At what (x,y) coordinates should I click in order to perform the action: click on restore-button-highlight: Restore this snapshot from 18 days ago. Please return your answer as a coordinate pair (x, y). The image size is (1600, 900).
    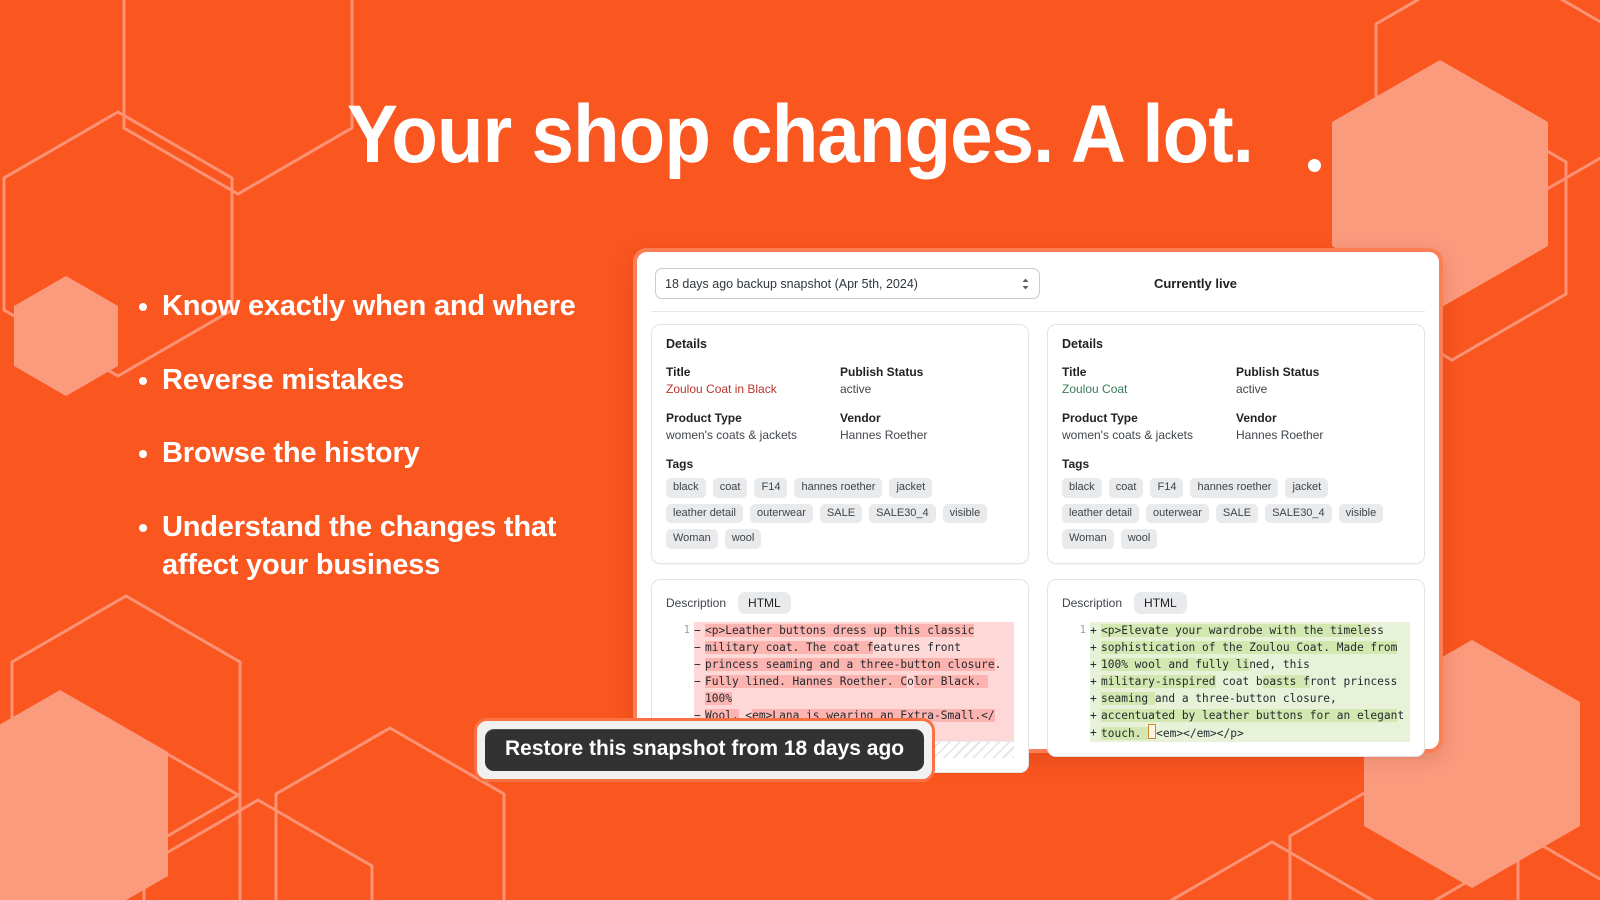
    Looking at the image, I should click on (705, 750).